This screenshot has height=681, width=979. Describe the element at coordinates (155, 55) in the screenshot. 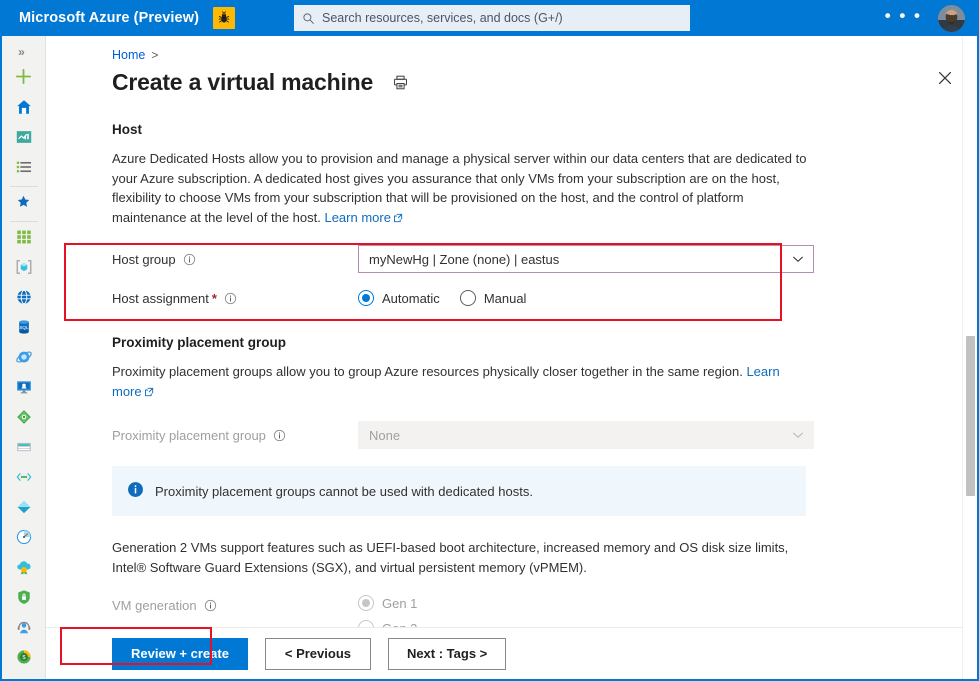

I see `chevron-right-icon: >` at that location.